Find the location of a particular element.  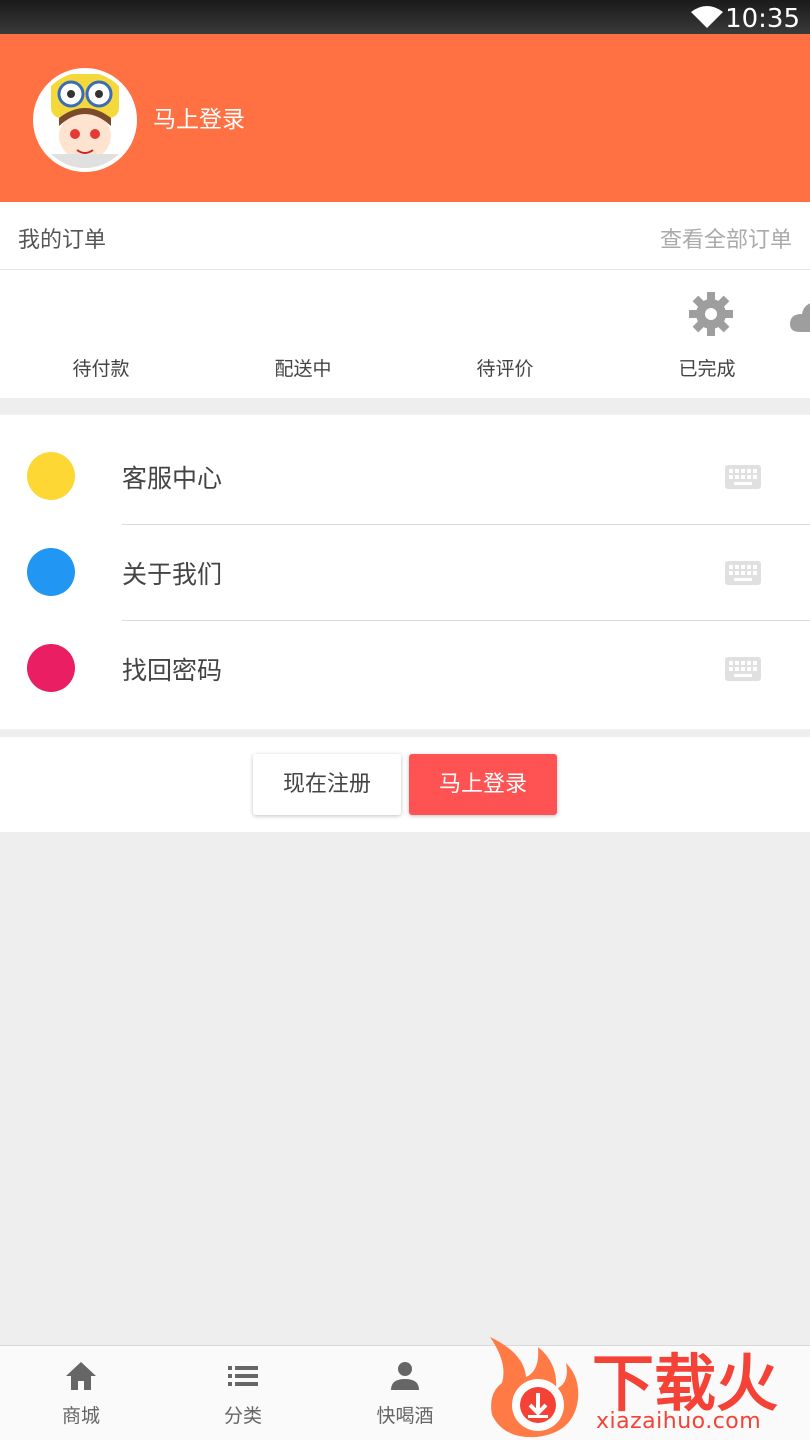

header-login-link: 马上登录 is located at coordinates (199, 117).